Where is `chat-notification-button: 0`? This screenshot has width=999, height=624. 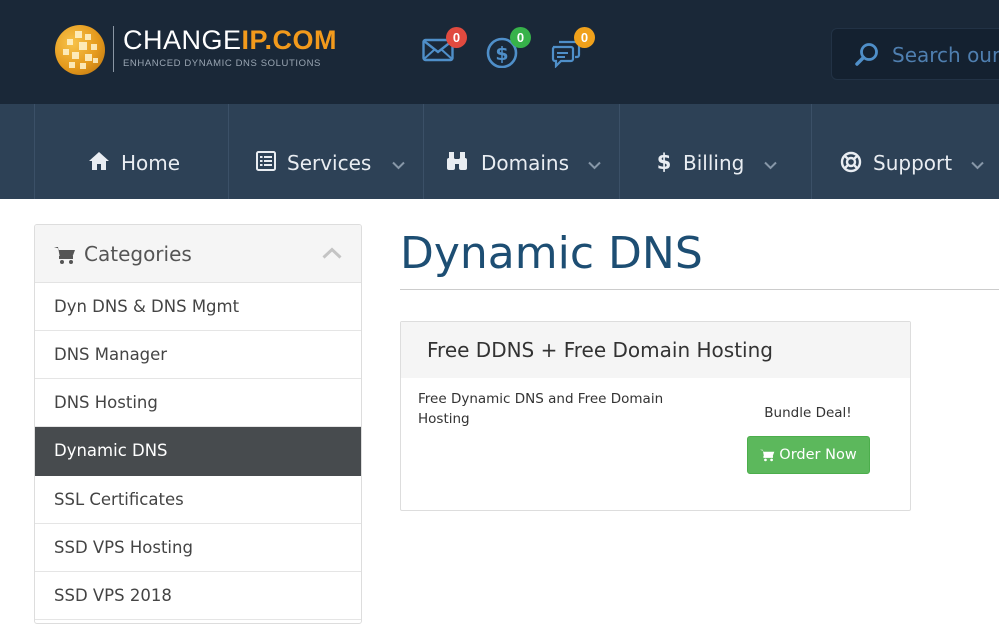 chat-notification-button: 0 is located at coordinates (572, 48).